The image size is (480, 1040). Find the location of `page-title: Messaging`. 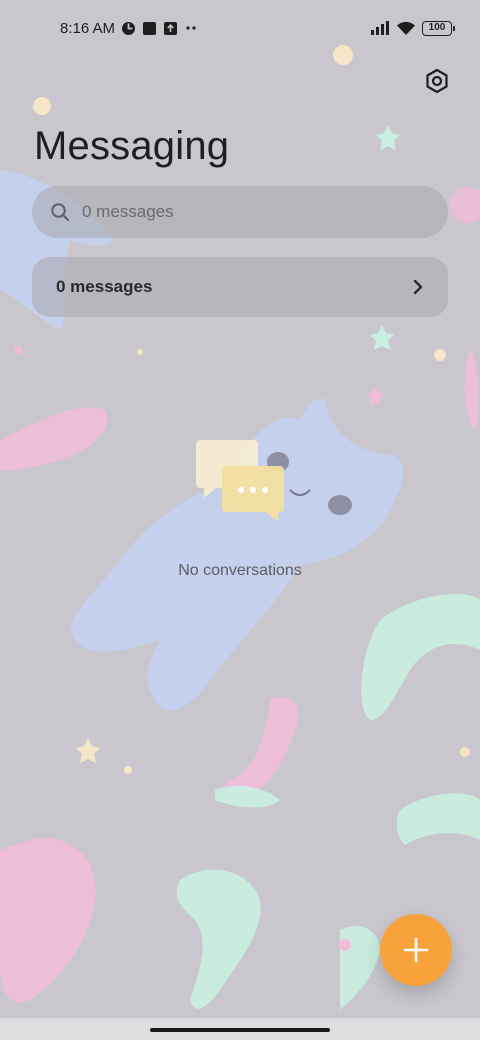

page-title: Messaging is located at coordinates (132, 146).